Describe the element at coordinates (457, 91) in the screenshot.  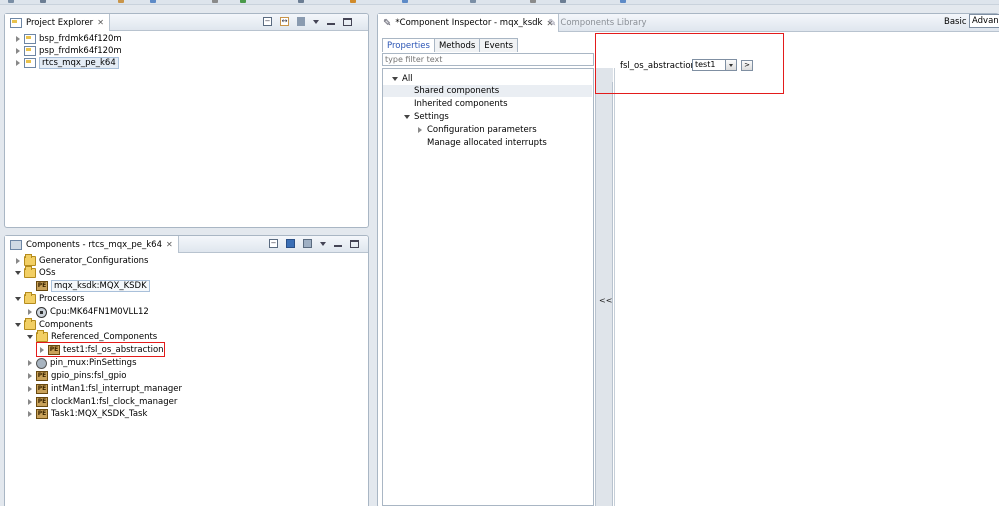
I see `tree-item-label: Shared components` at that location.